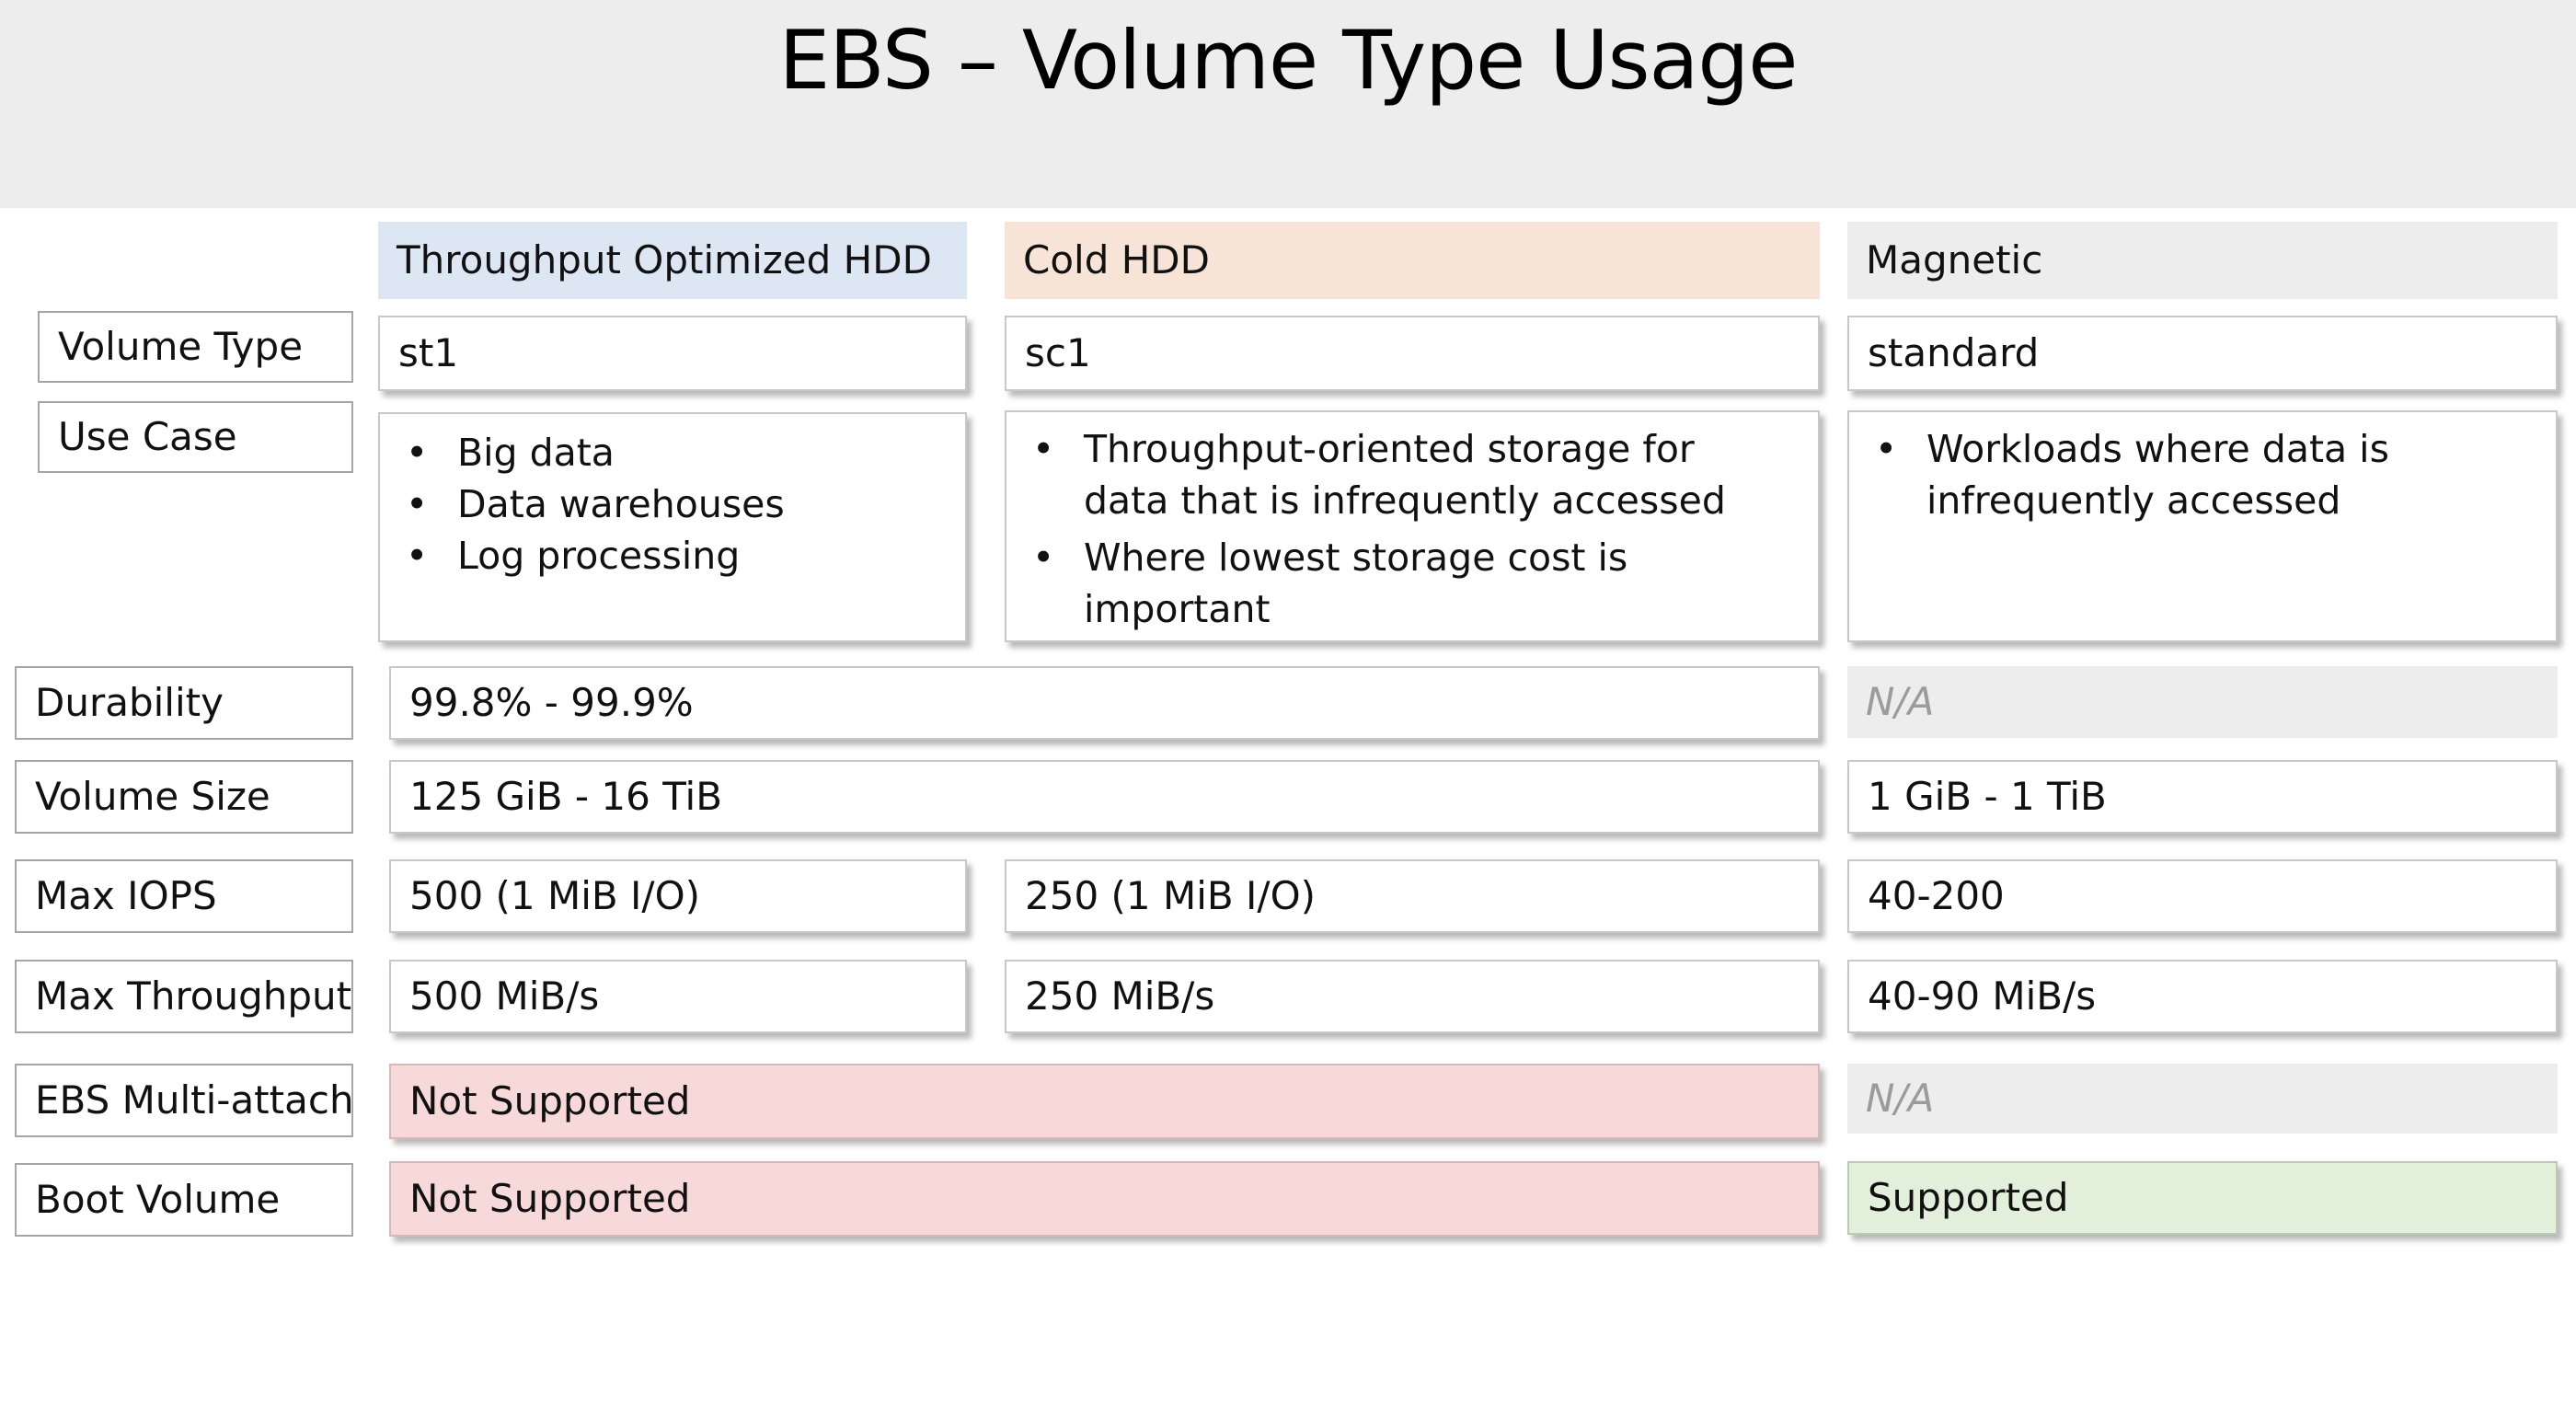 Image resolution: width=2576 pixels, height=1428 pixels. What do you see at coordinates (1412, 583) in the screenshot?
I see `use-case-sc1-item: Where lowest storage cost is important` at bounding box center [1412, 583].